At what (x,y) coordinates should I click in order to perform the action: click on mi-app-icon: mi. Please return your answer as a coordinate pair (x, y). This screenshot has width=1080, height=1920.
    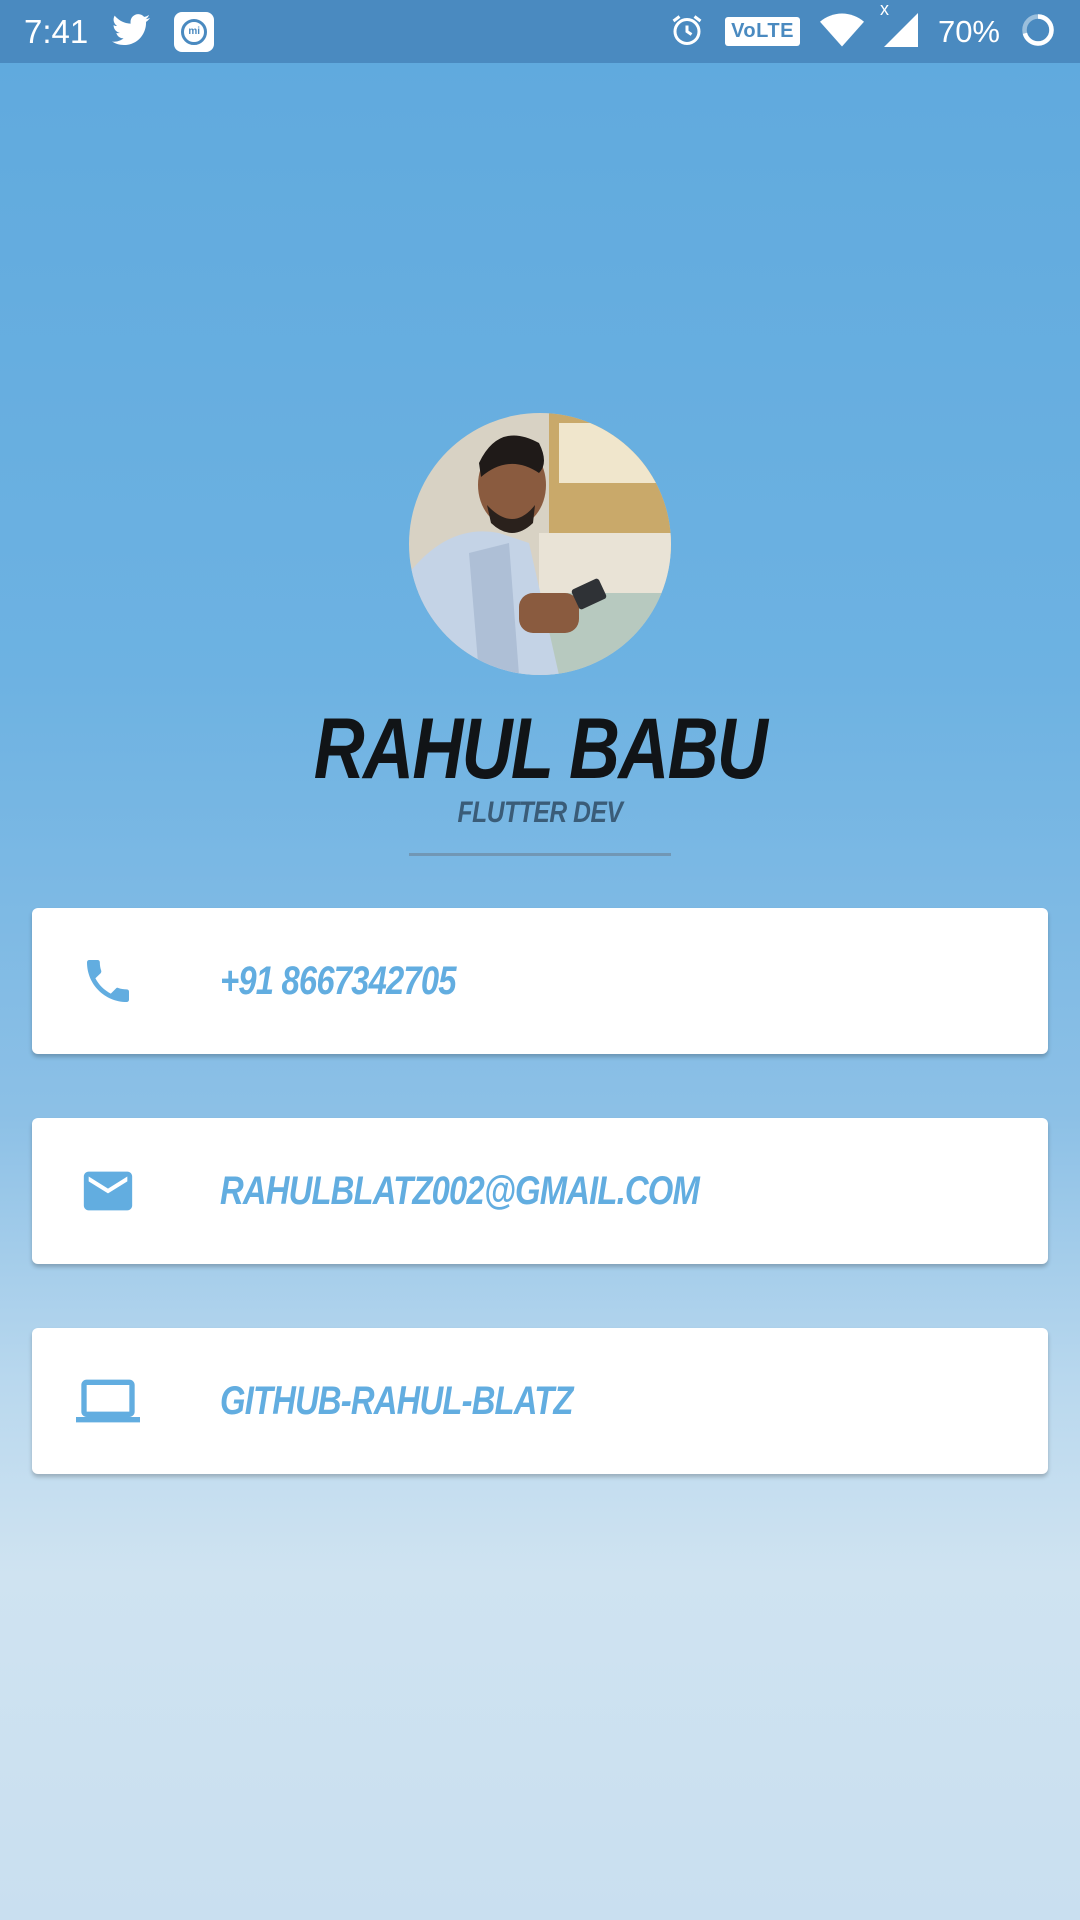
    Looking at the image, I should click on (194, 31).